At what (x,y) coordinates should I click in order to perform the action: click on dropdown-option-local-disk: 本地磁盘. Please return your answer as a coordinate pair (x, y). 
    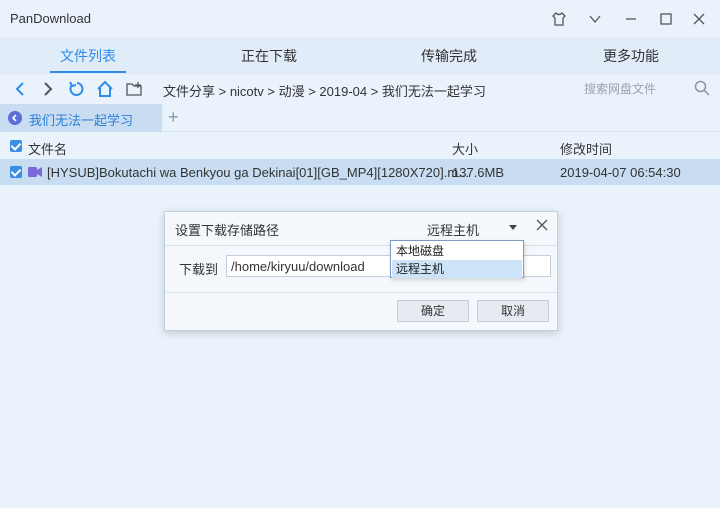
    Looking at the image, I should click on (457, 251).